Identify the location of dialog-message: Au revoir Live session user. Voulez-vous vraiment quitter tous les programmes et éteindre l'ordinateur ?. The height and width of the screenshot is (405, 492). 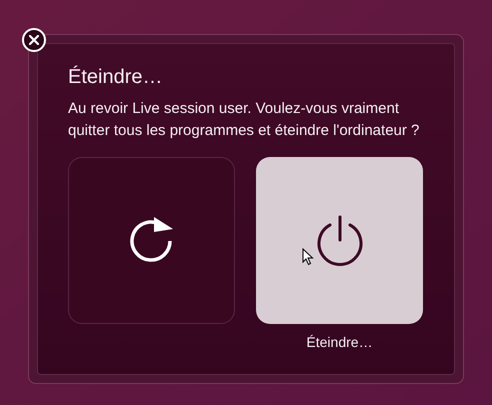
(244, 119).